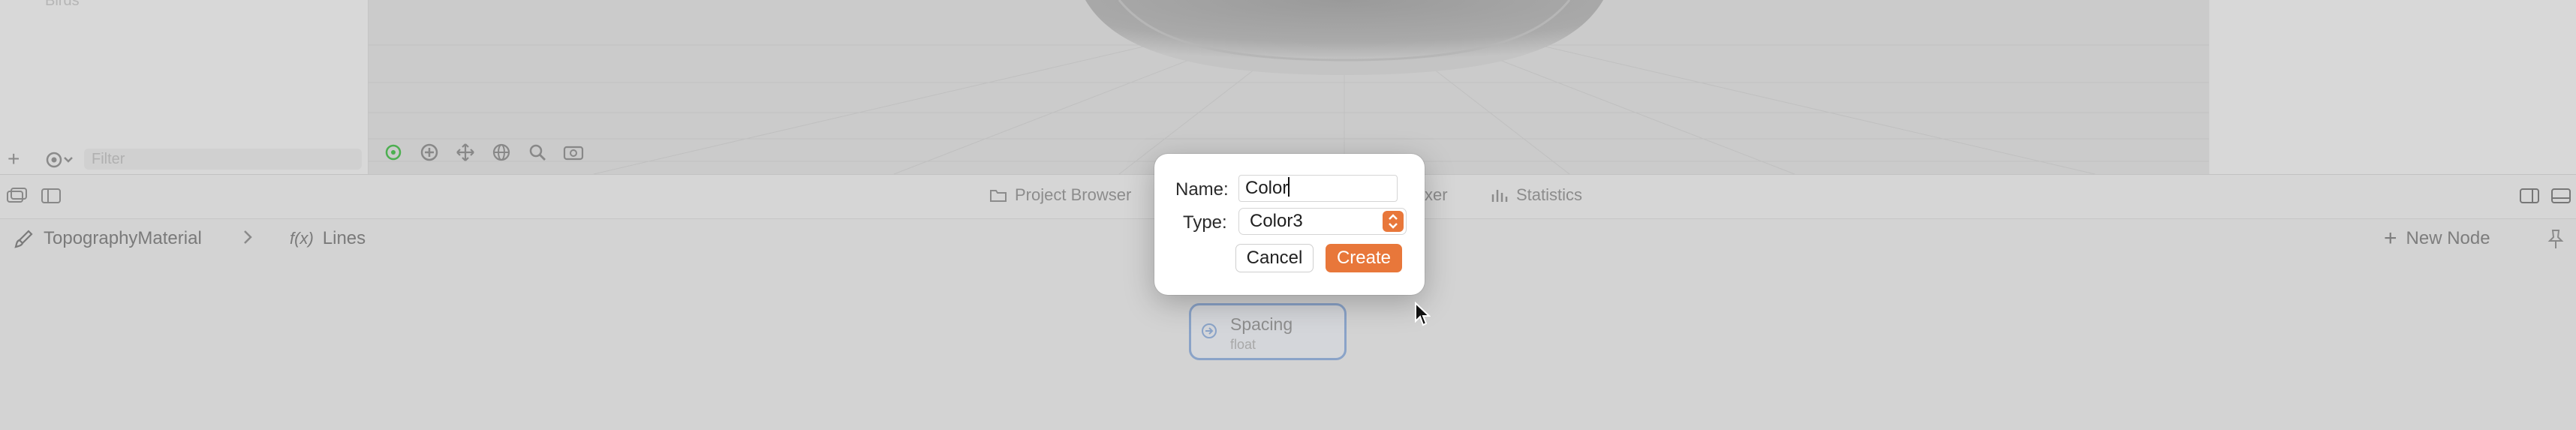  I want to click on breadcrumb-material: TopographyMaterial, so click(108, 239).